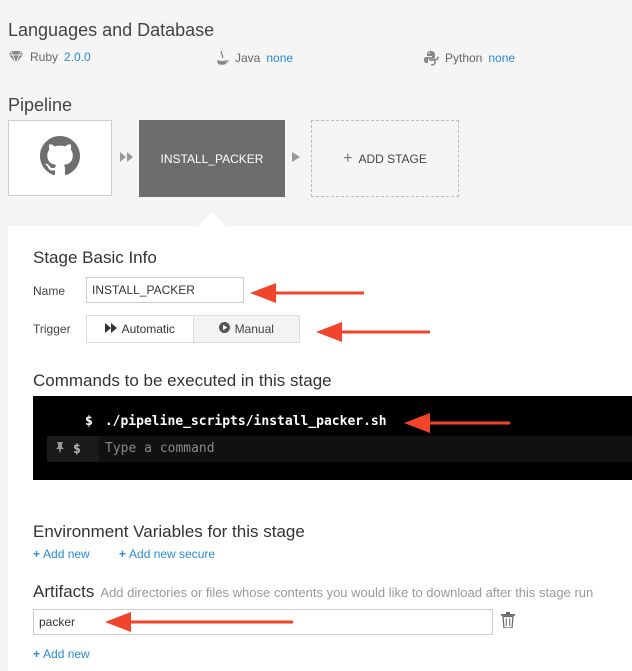 This screenshot has width=632, height=671. What do you see at coordinates (148, 329) in the screenshot?
I see `trigger-automatic-label: Automatic` at bounding box center [148, 329].